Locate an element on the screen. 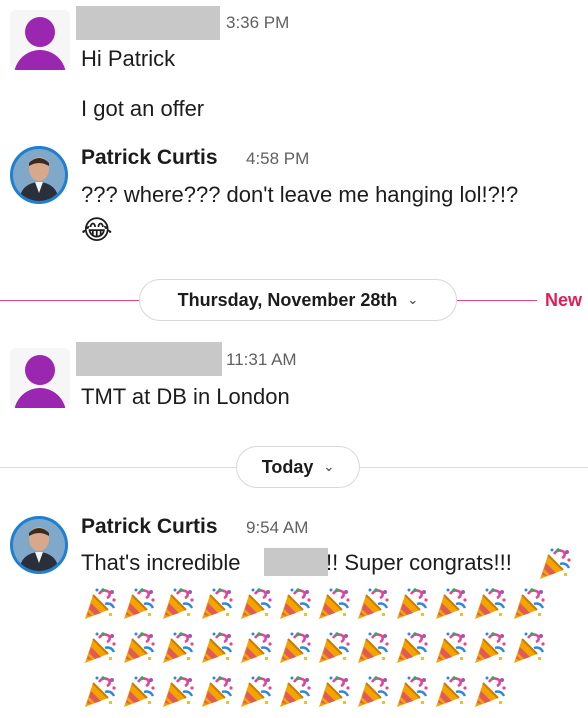  new-messages-label: New is located at coordinates (564, 300).